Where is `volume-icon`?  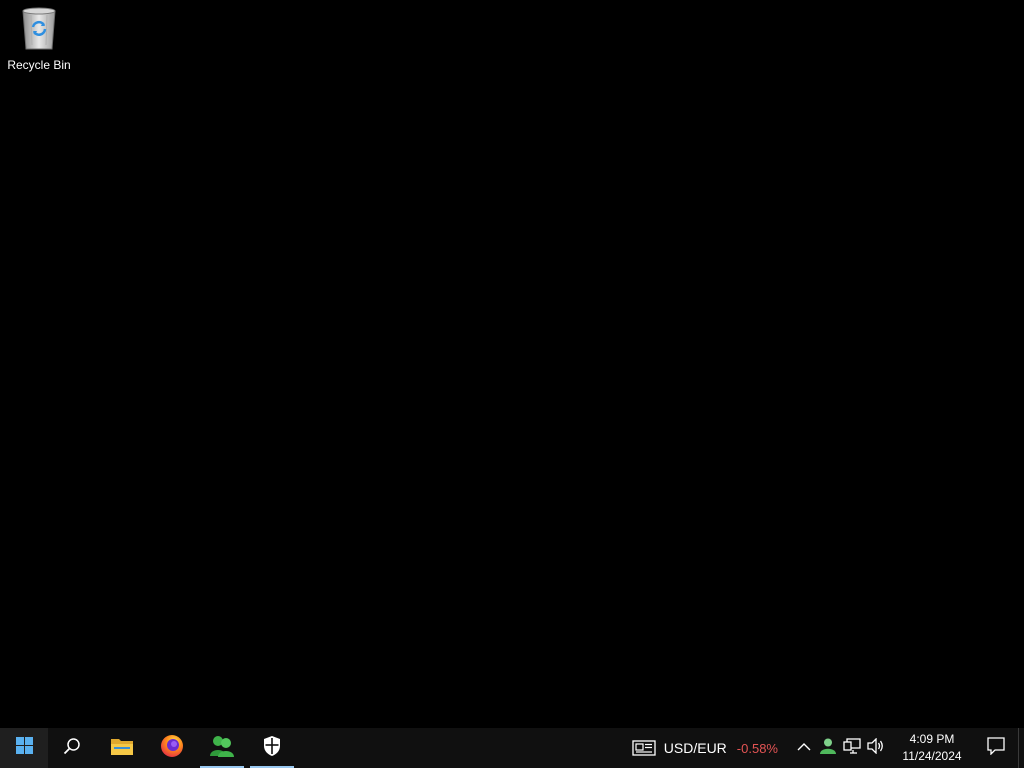 volume-icon is located at coordinates (876, 747).